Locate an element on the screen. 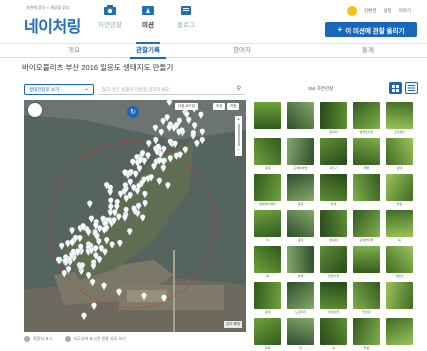 This screenshot has height=351, width=427. flag-icon is located at coordinates (148, 10).